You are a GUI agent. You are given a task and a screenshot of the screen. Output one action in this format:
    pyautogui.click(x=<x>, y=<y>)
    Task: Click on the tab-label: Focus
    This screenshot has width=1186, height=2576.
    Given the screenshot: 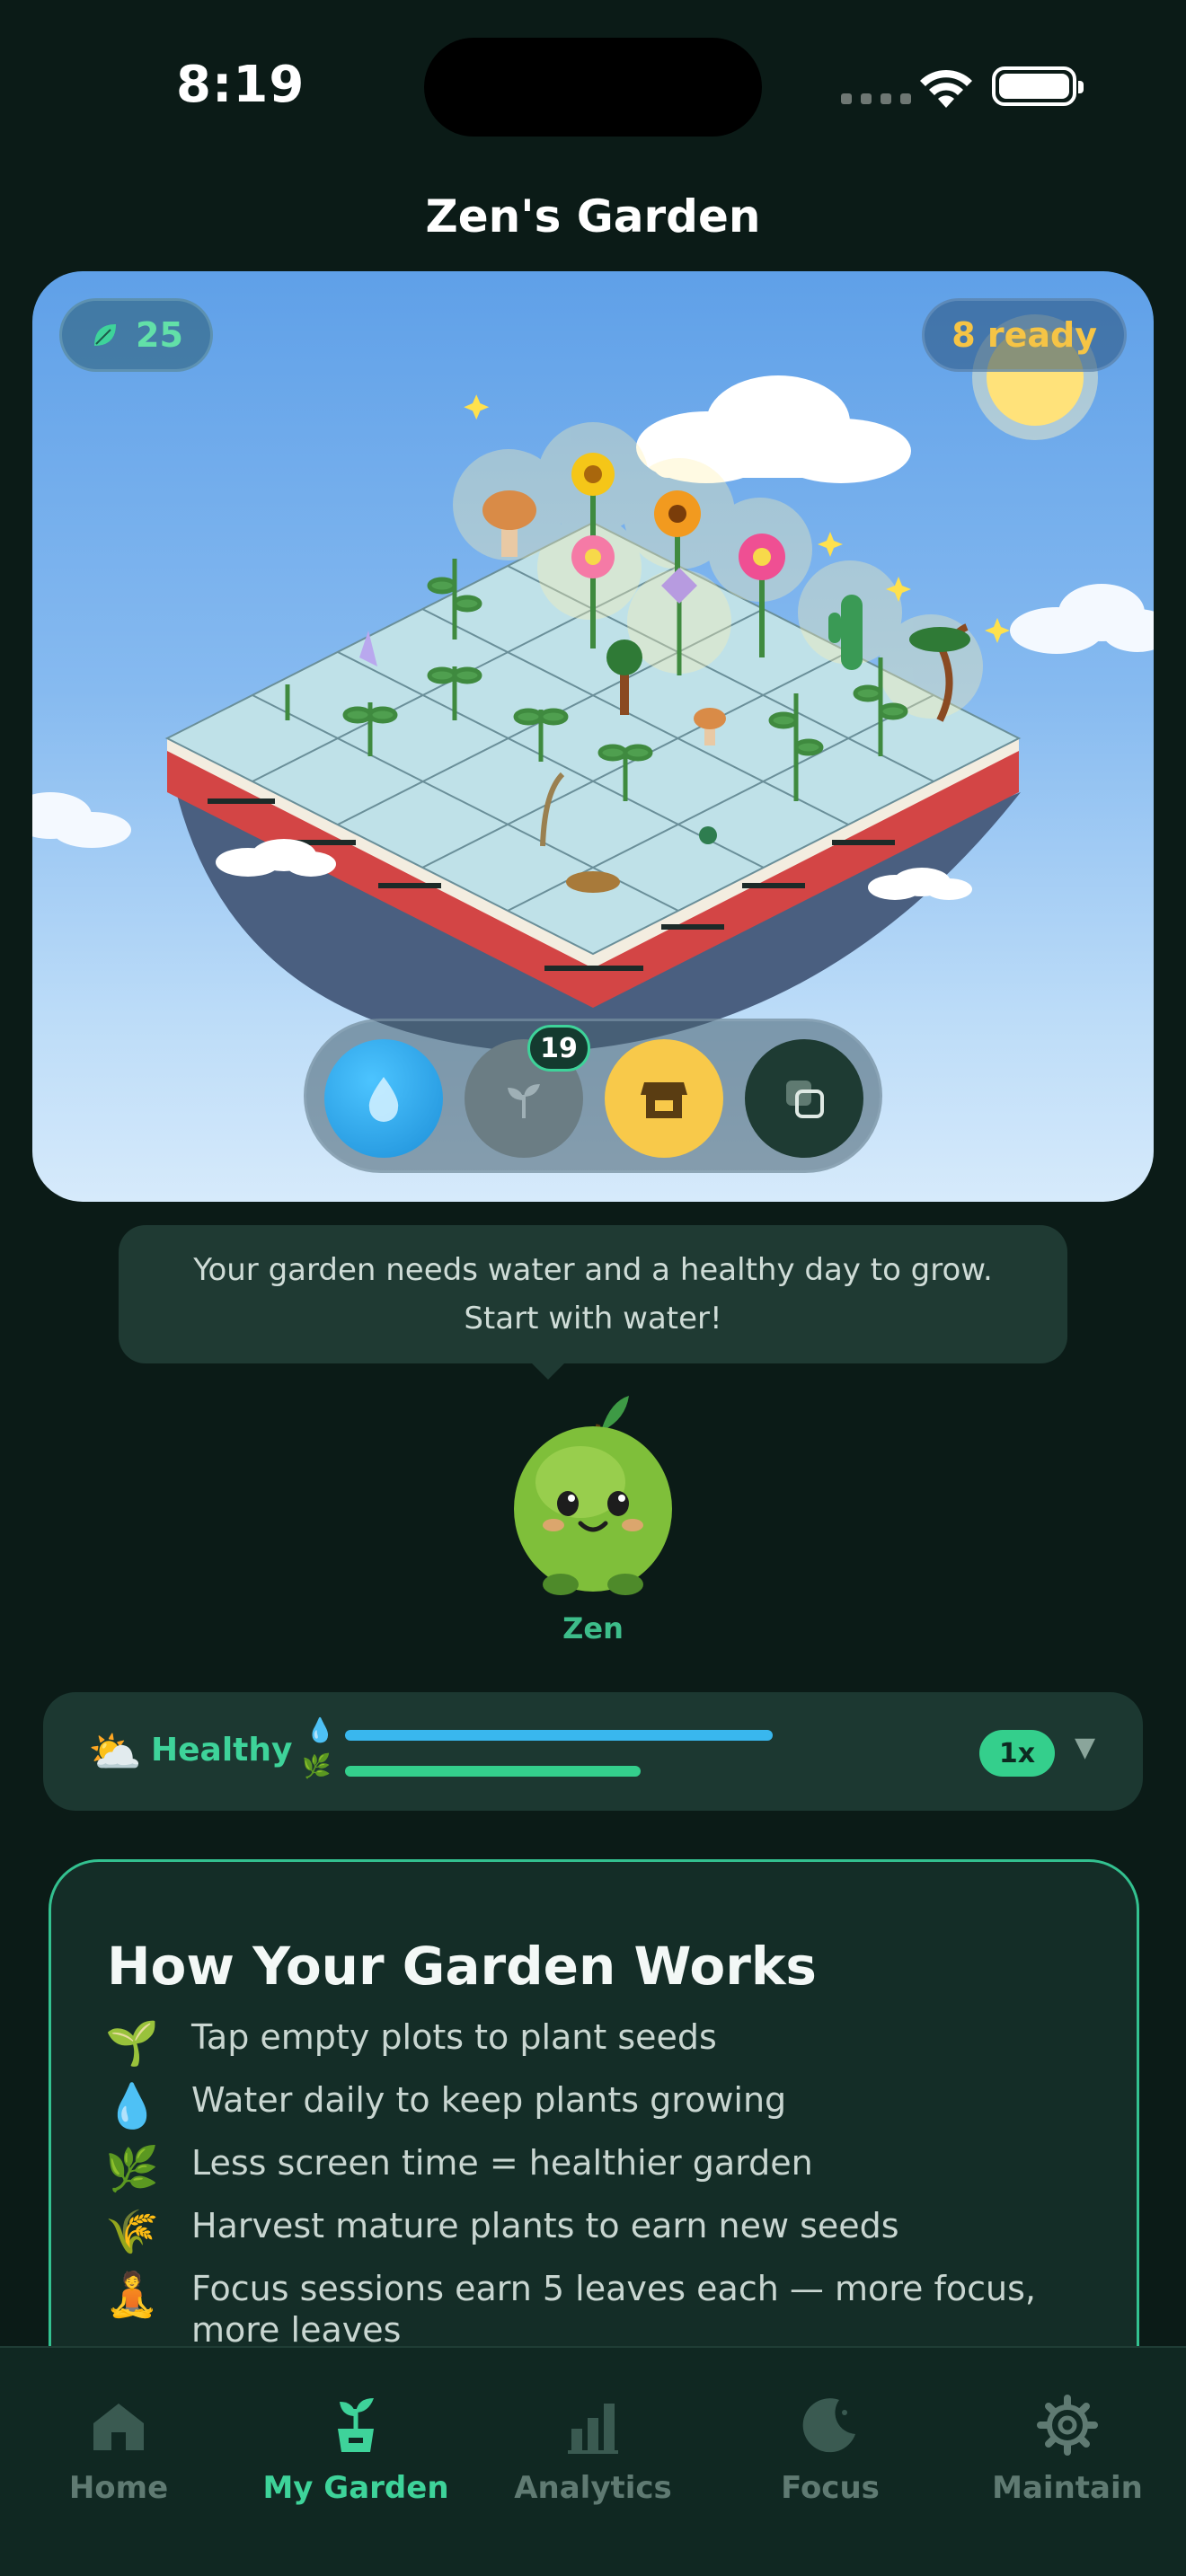 What is the action you would take?
    pyautogui.click(x=830, y=2488)
    